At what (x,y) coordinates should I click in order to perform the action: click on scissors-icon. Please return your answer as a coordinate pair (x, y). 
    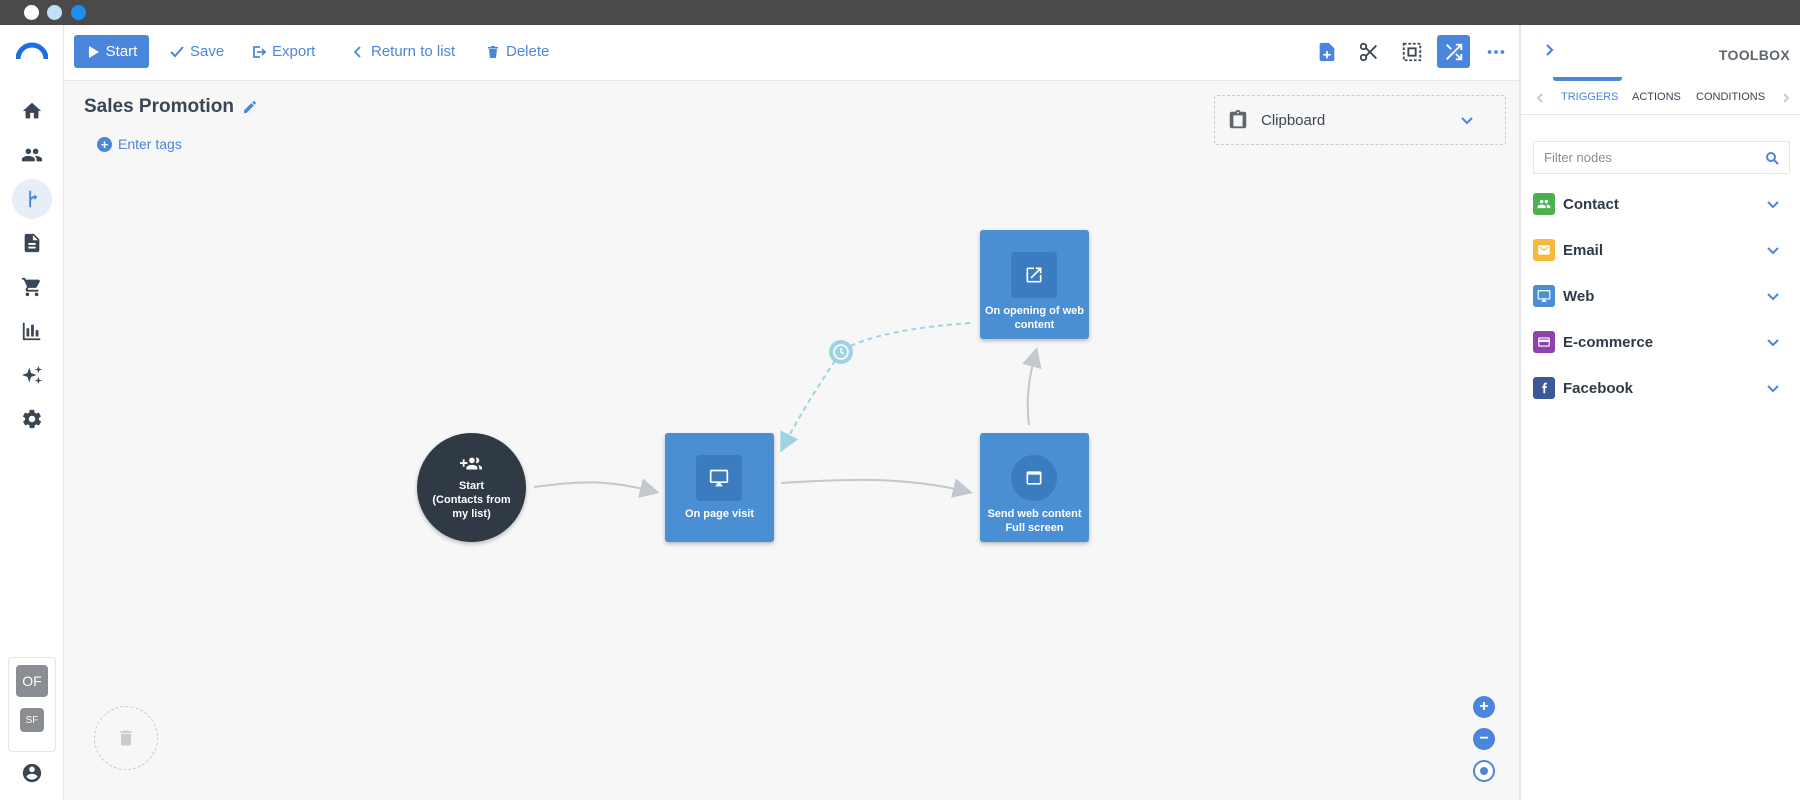
    Looking at the image, I should click on (1368, 51).